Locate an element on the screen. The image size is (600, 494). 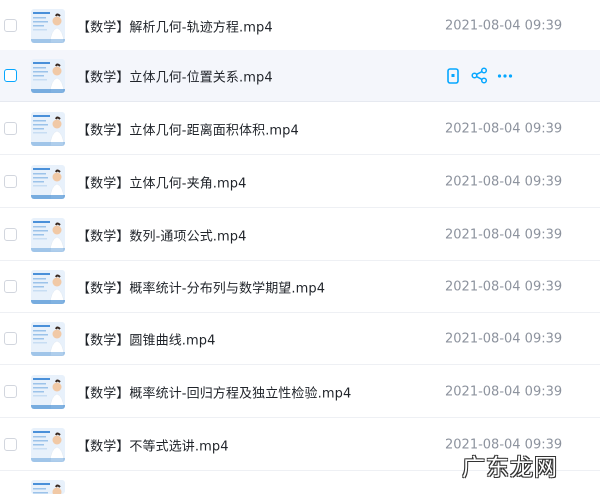
file-name: 【数学】概率统计-分布列与数学期望.mp4 is located at coordinates (201, 286).